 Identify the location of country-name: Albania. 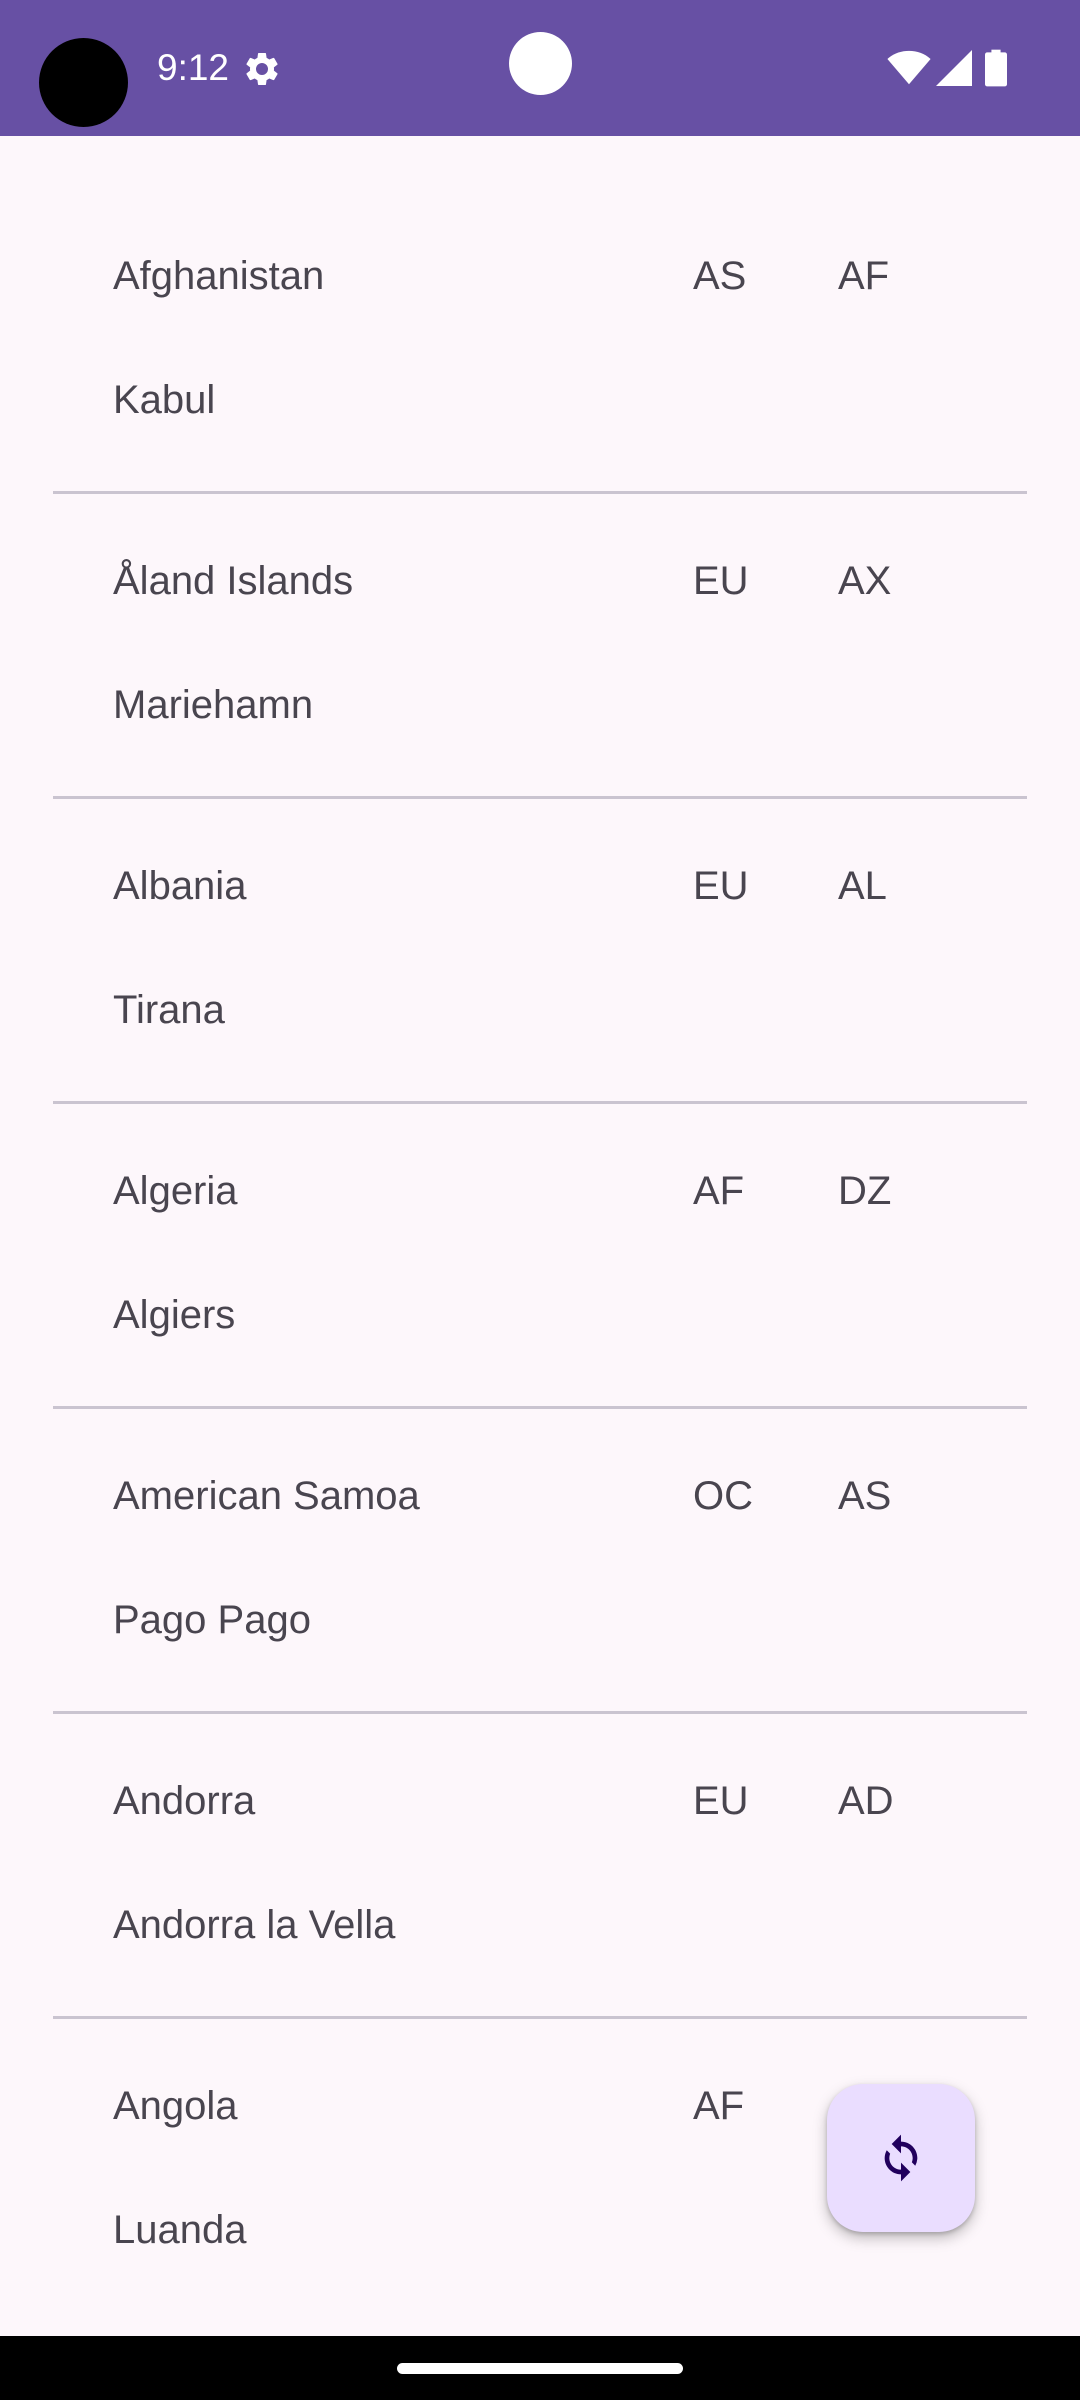
(180, 886).